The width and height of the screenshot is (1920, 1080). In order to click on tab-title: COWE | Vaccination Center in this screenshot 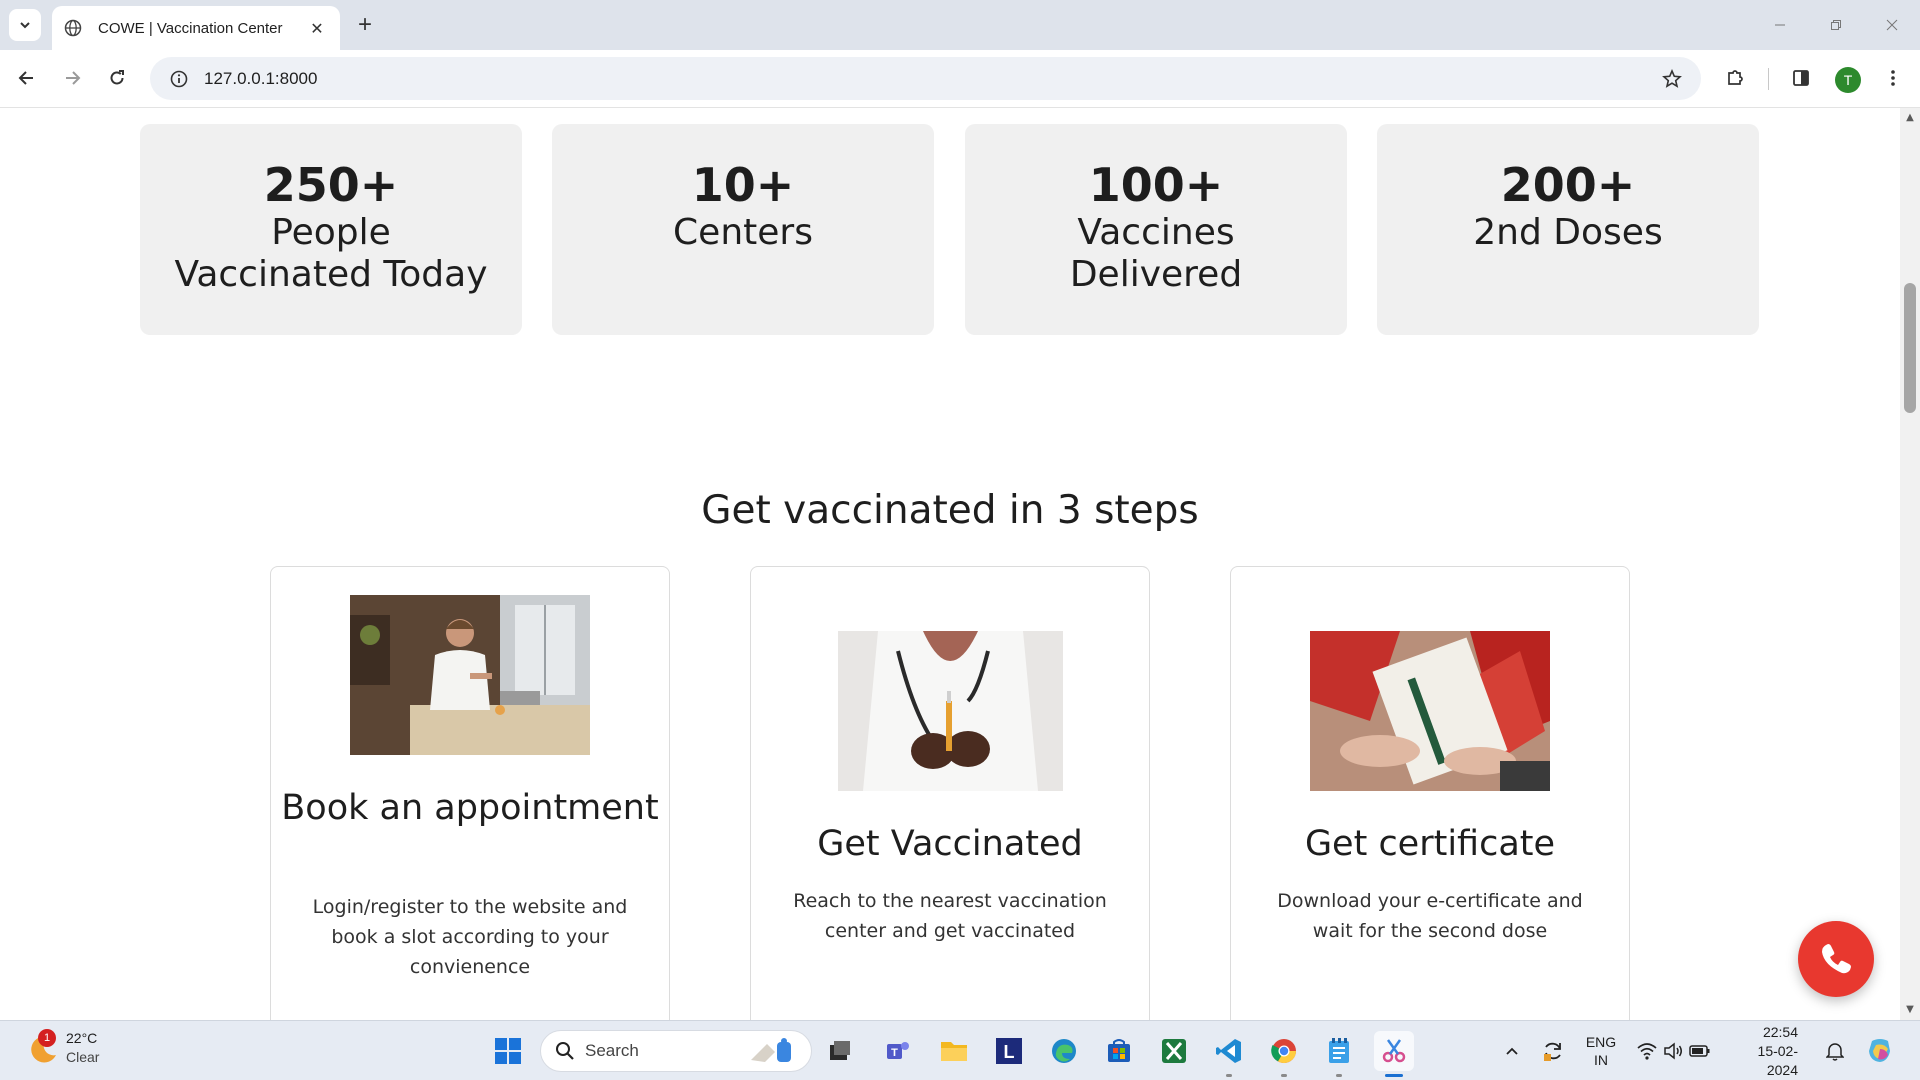, I will do `click(190, 28)`.